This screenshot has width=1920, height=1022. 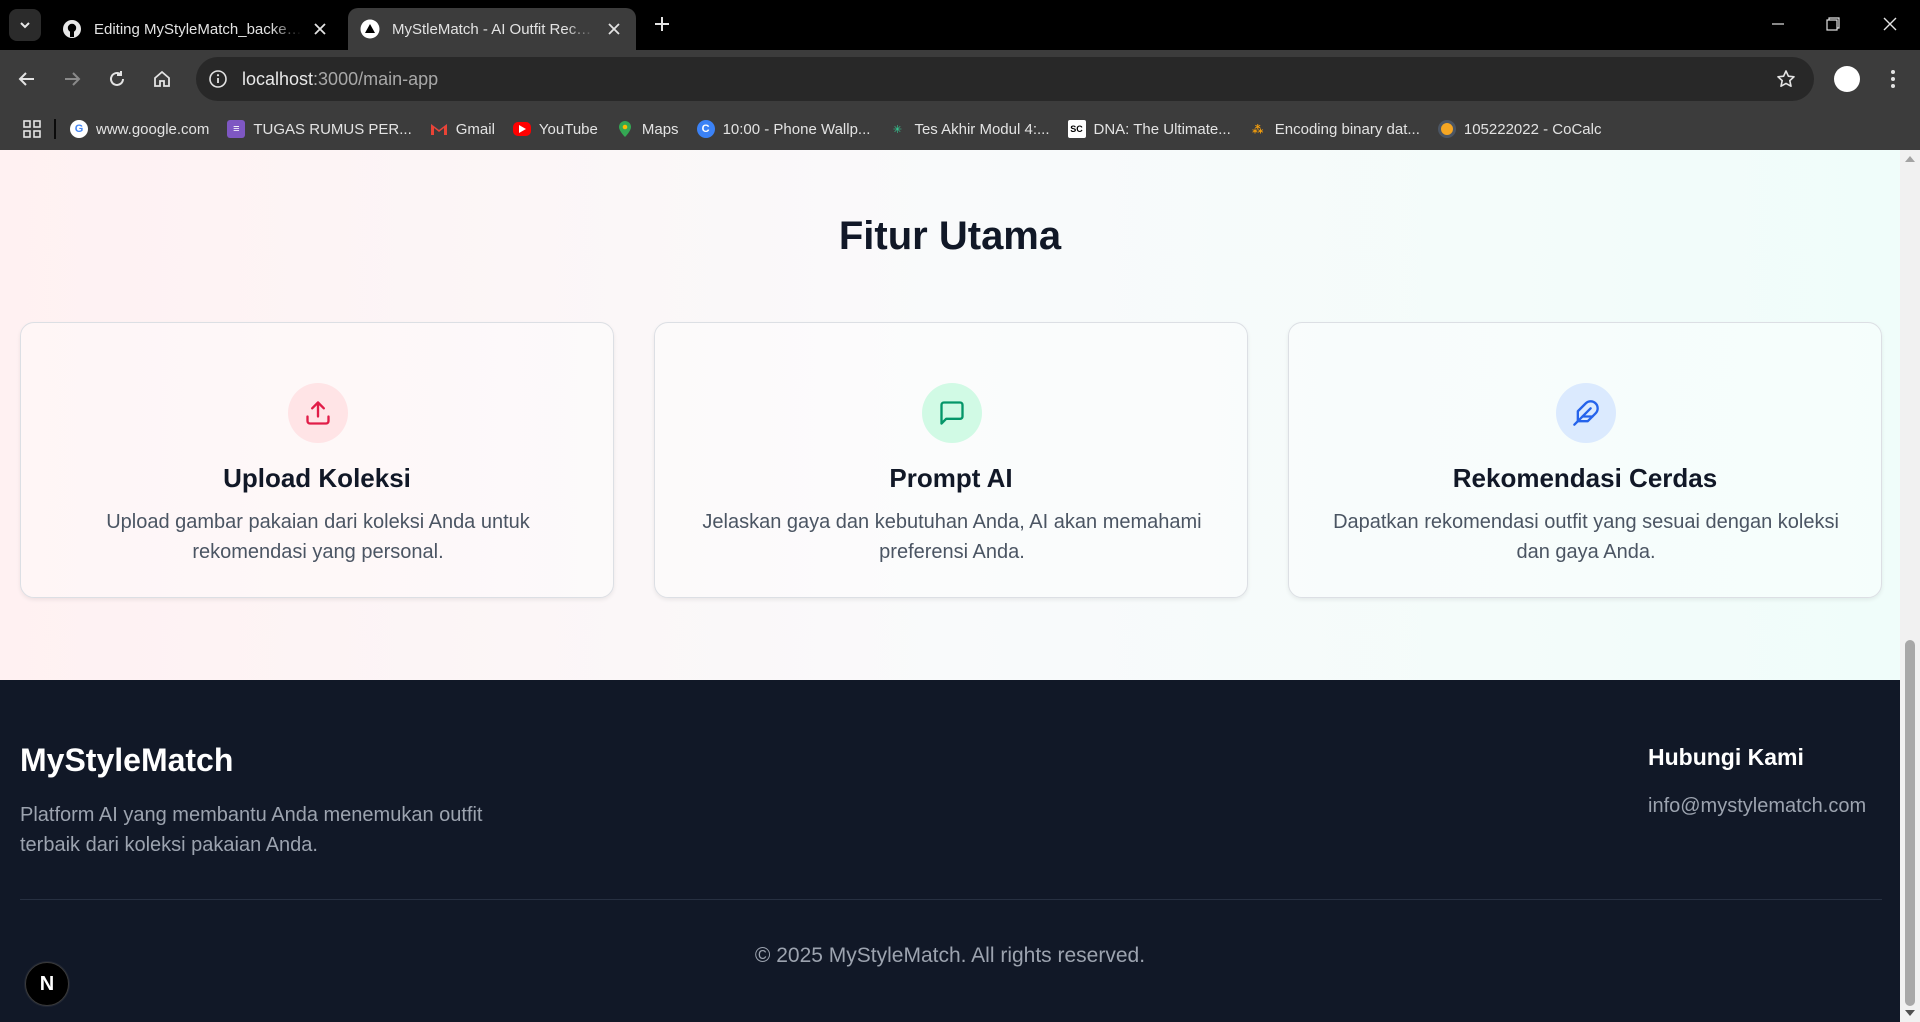 What do you see at coordinates (1532, 129) in the screenshot?
I see `bookmark-label: 105222022 - CoCalc` at bounding box center [1532, 129].